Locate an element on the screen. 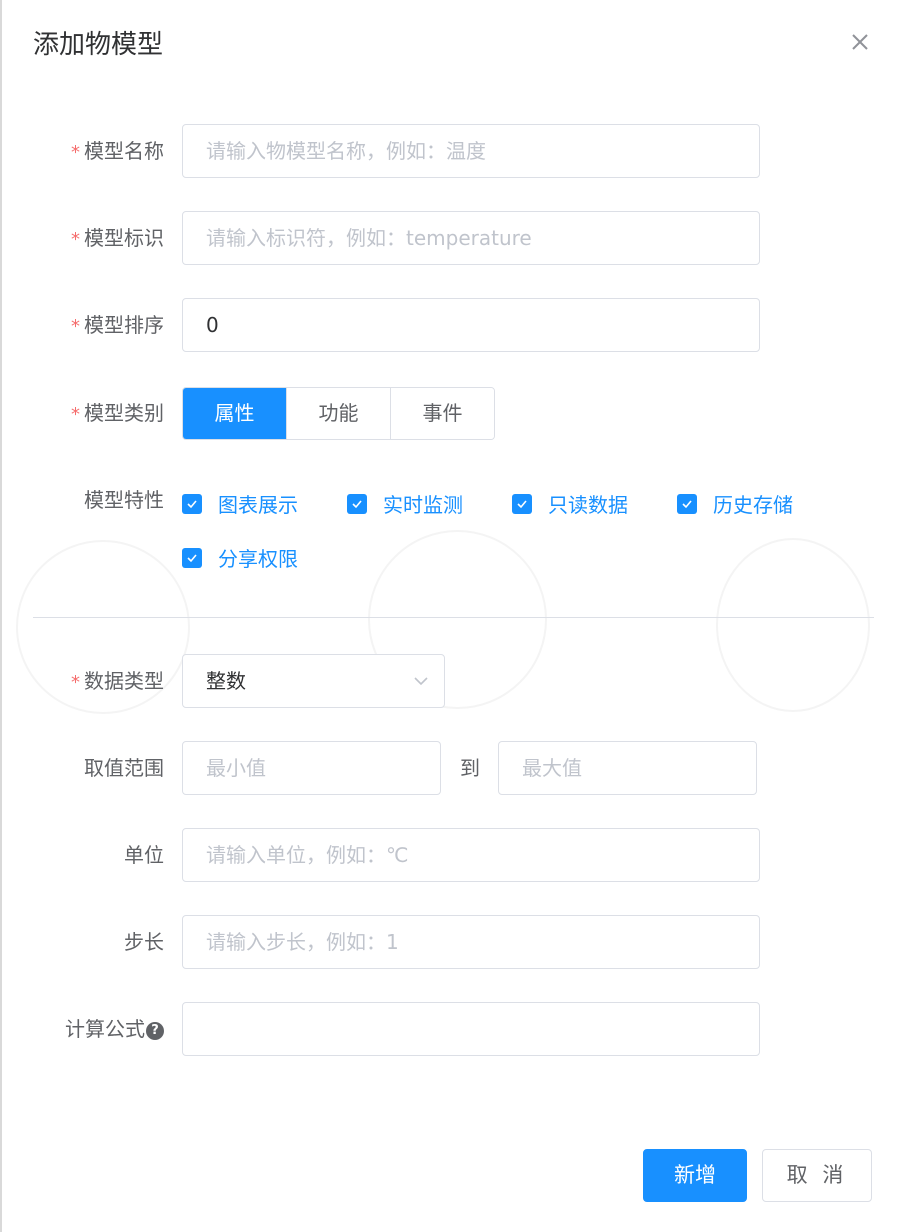 The width and height of the screenshot is (904, 1232). feature-readonly-label: 只读数据 is located at coordinates (588, 505).